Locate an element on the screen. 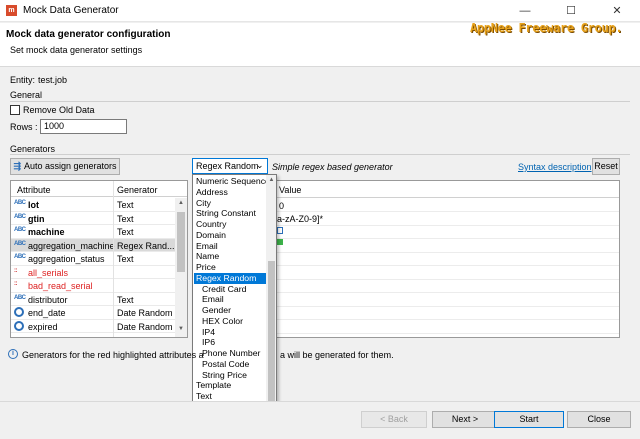  table-row: :: all_serials is located at coordinates (93, 272).